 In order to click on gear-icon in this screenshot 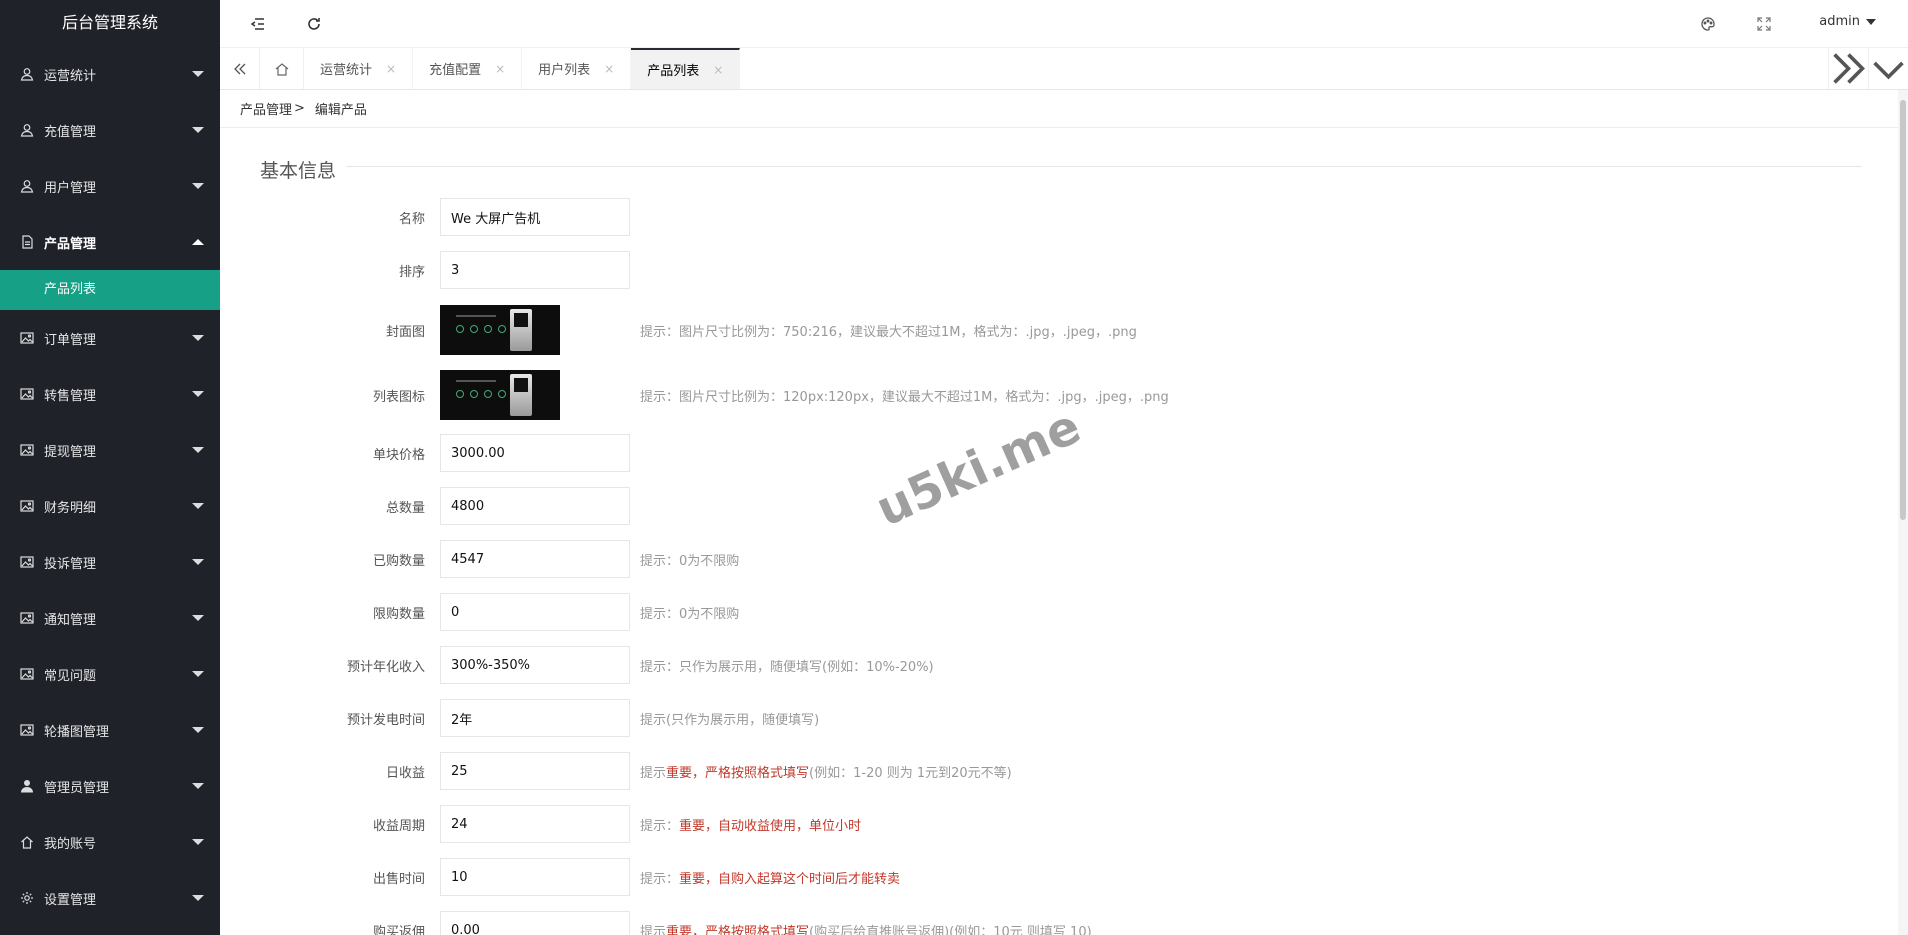, I will do `click(27, 898)`.